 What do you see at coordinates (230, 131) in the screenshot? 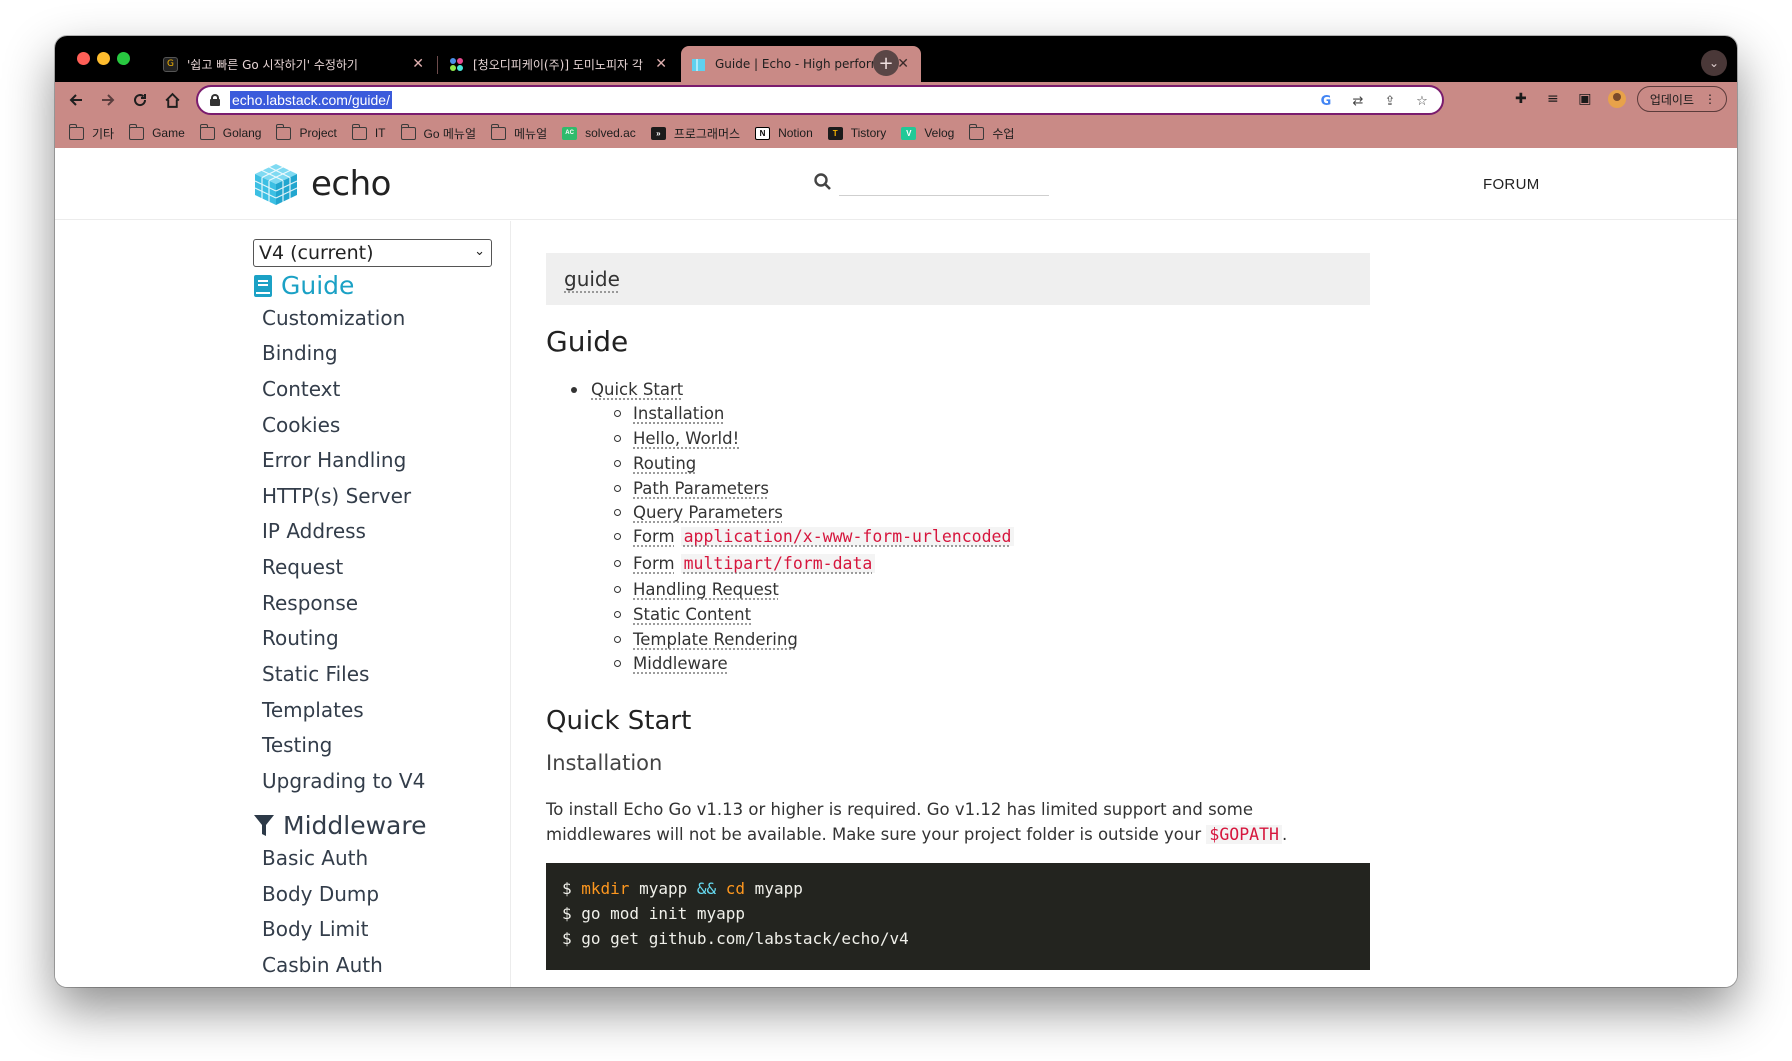
I see `bookmark-folder: Golang` at bounding box center [230, 131].